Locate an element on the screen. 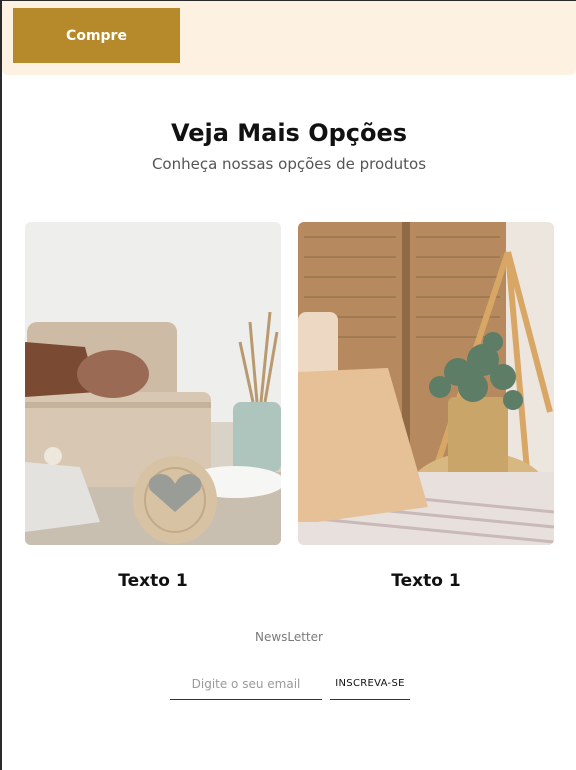 The height and width of the screenshot is (770, 576). email-input is located at coordinates (246, 684).